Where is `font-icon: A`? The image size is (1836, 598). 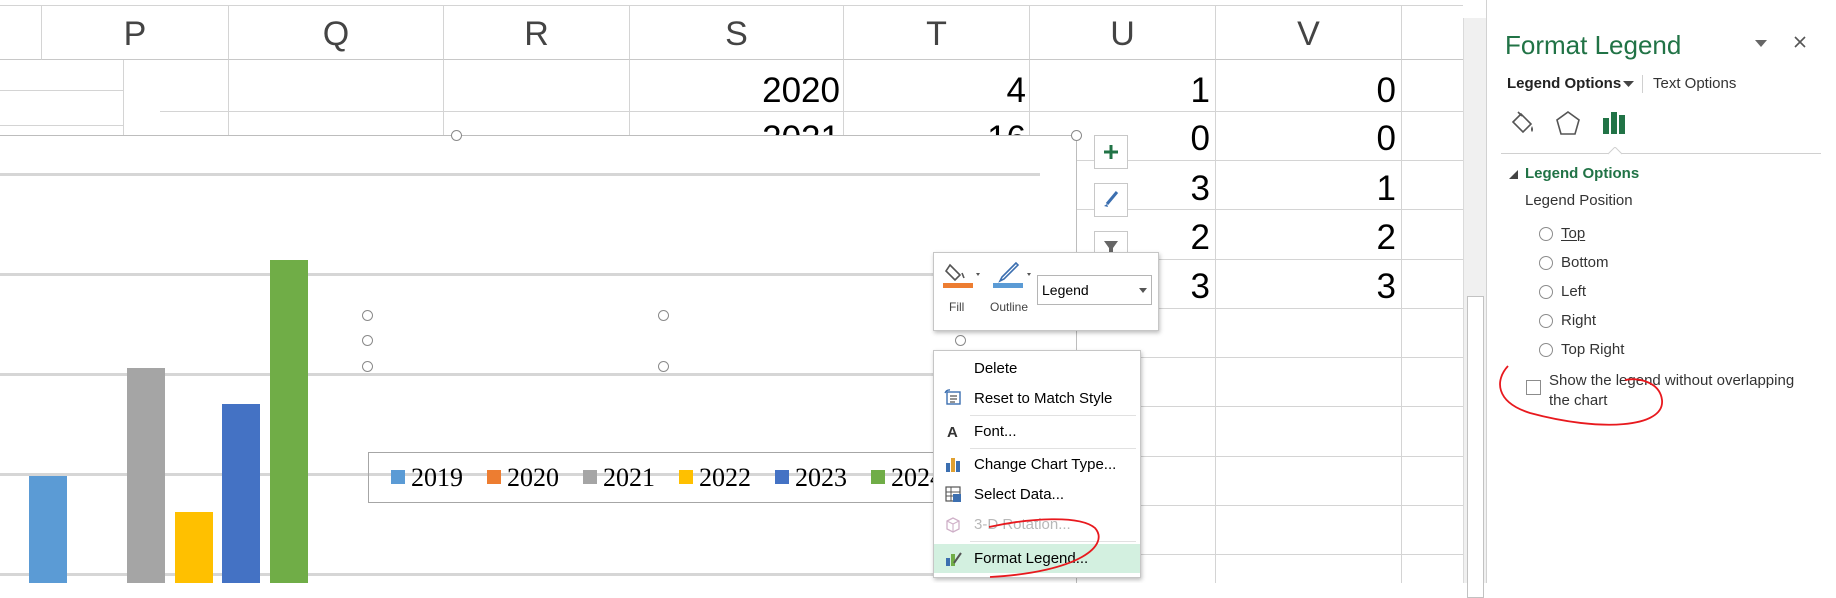 font-icon: A is located at coordinates (952, 432).